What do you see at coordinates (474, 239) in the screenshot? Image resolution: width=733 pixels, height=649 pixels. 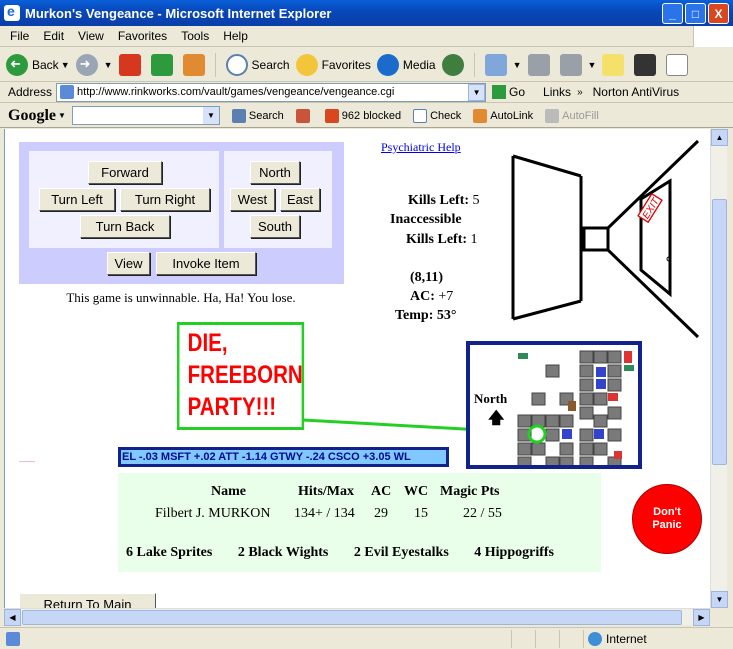 I see `inaccessible-kills-value: 1` at bounding box center [474, 239].